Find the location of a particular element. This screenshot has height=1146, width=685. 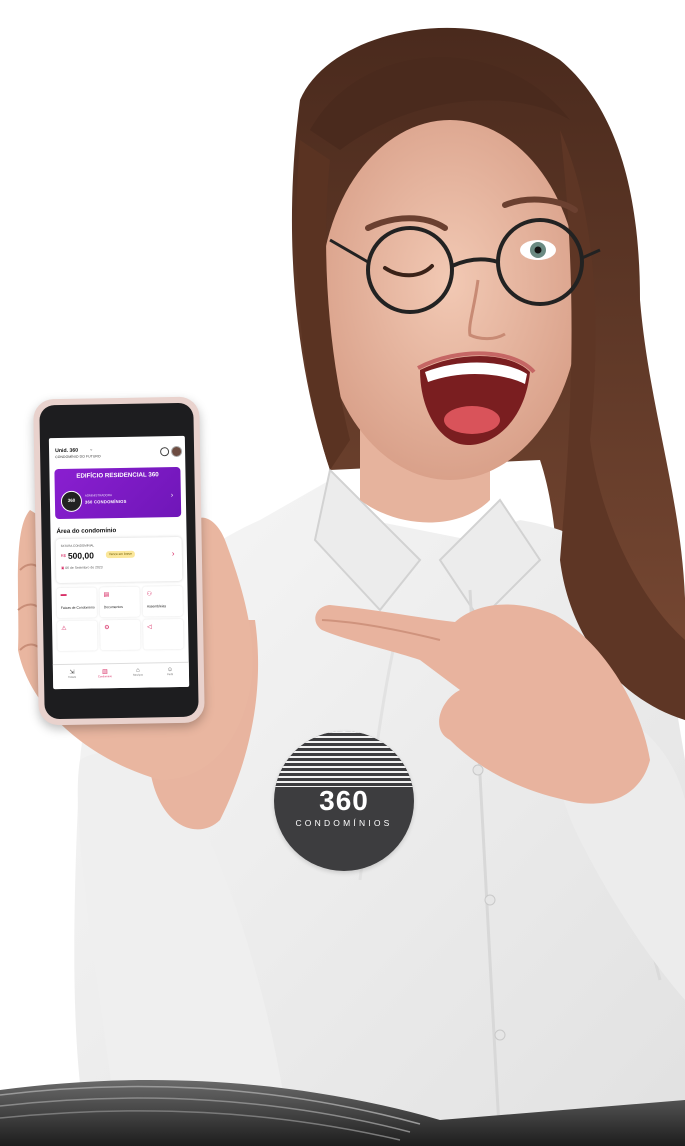

manager-logo-text: 360 is located at coordinates (71, 500).